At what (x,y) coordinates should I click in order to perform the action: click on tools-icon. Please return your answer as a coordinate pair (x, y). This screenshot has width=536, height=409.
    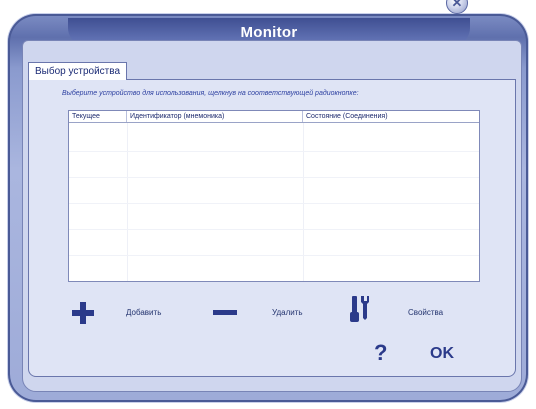
    Looking at the image, I should click on (360, 311).